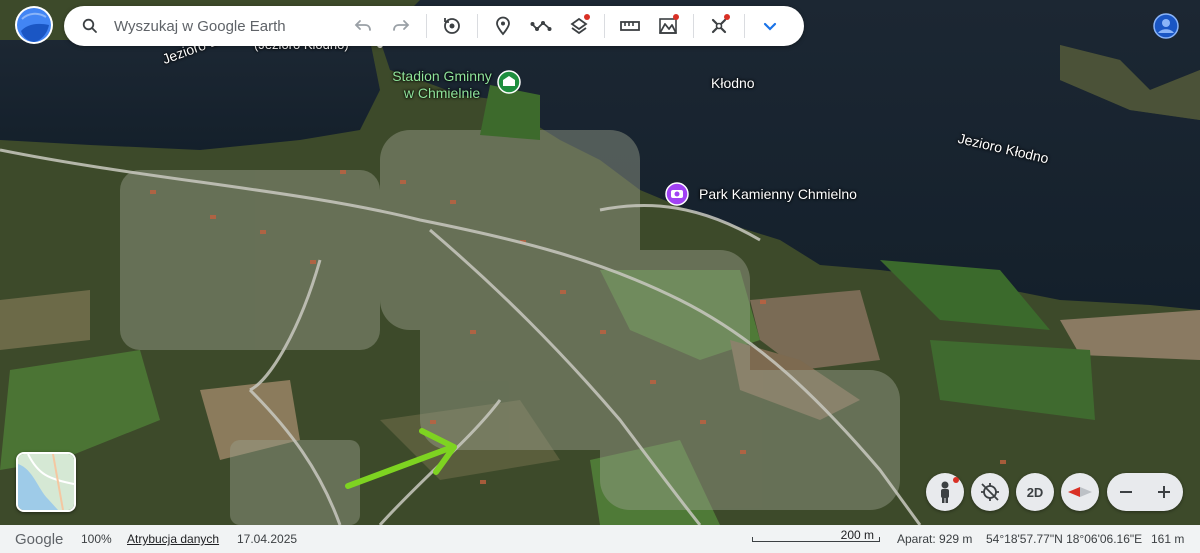  Describe the element at coordinates (1168, 539) in the screenshot. I see `elevation: 161 m` at that location.